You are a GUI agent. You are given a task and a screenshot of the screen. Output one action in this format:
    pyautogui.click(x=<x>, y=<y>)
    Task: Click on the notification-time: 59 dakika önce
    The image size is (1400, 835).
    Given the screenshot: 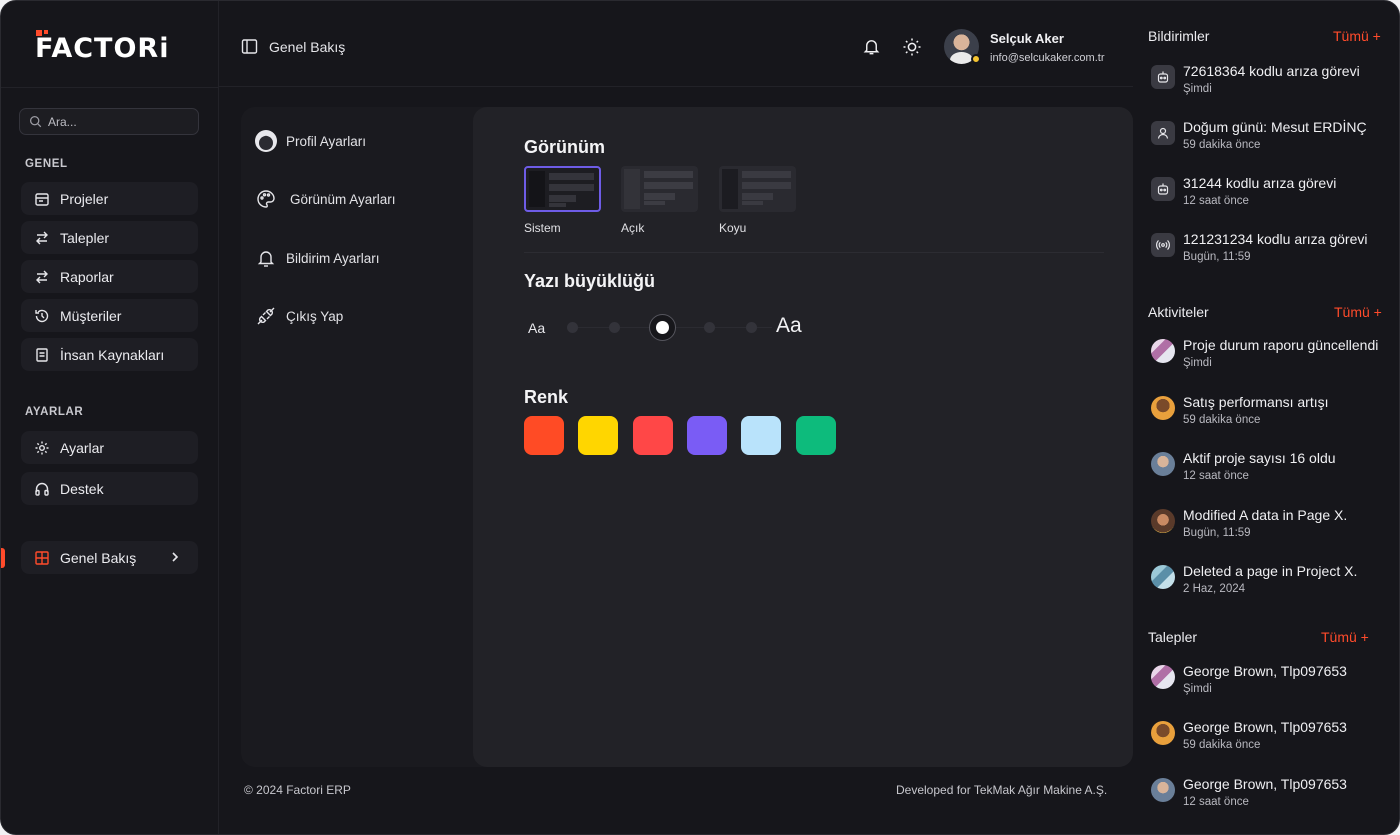 What is the action you would take?
    pyautogui.click(x=1222, y=145)
    